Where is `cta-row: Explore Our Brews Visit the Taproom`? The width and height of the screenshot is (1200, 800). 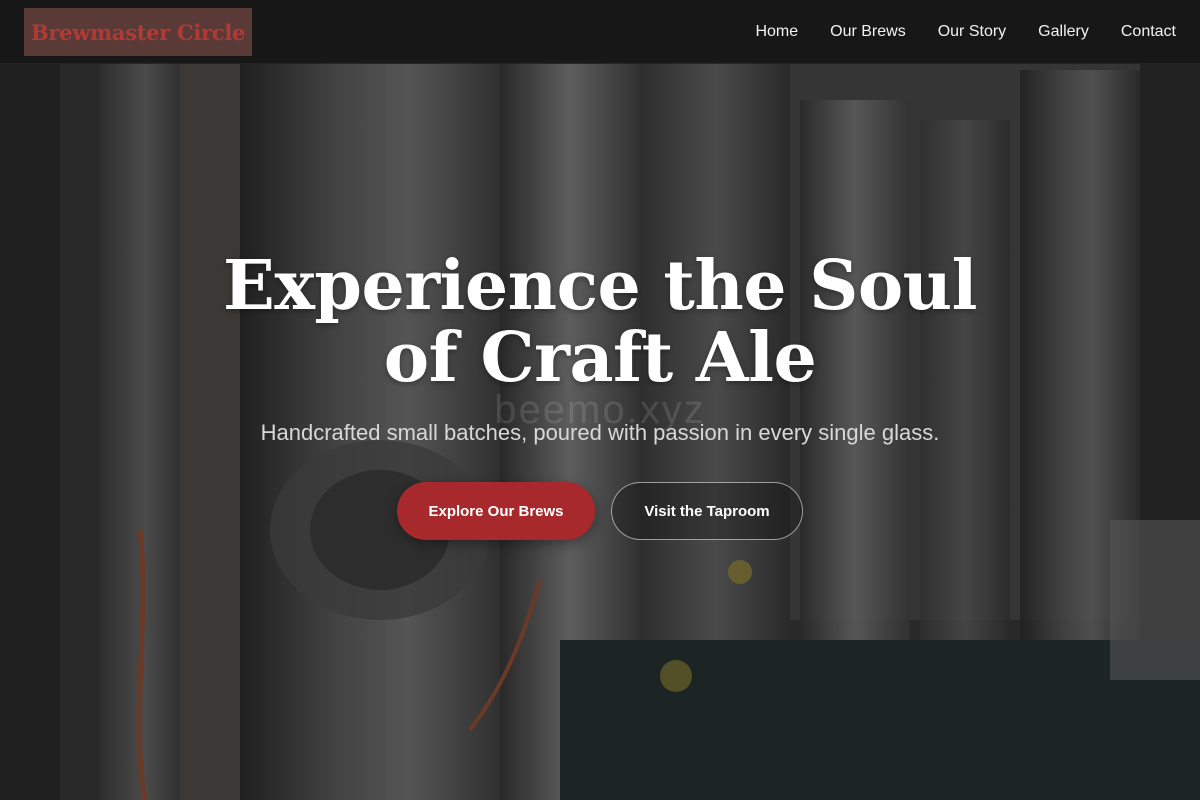
cta-row: Explore Our Brews Visit the Taproom is located at coordinates (600, 511).